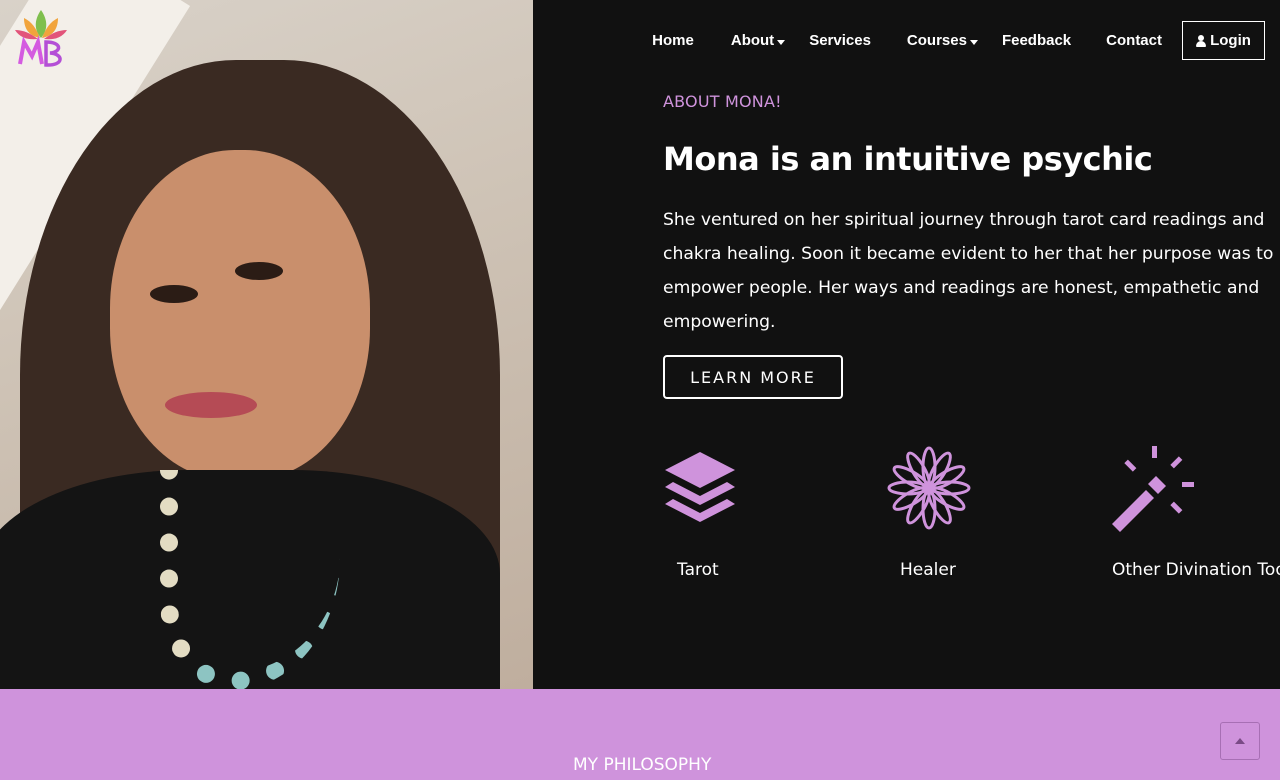 This screenshot has height=780, width=1280. What do you see at coordinates (700, 487) in the screenshot?
I see `layers-icon` at bounding box center [700, 487].